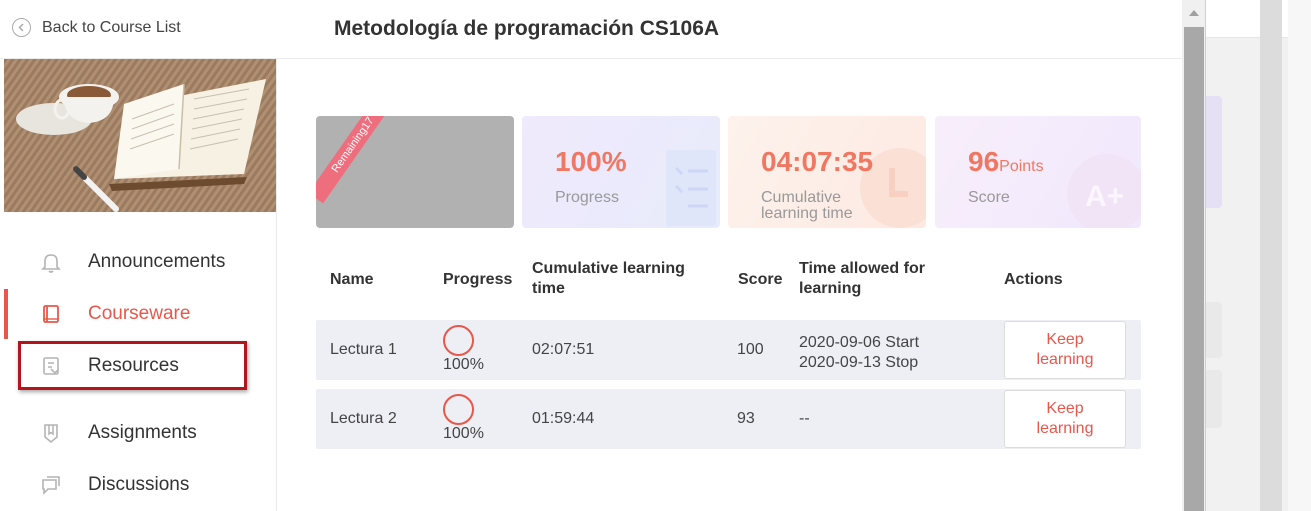 This screenshot has width=1311, height=511. What do you see at coordinates (859, 352) in the screenshot?
I see `lesson-time-allowed: 2020-09-06 Start 2020-09-13 Stop` at bounding box center [859, 352].